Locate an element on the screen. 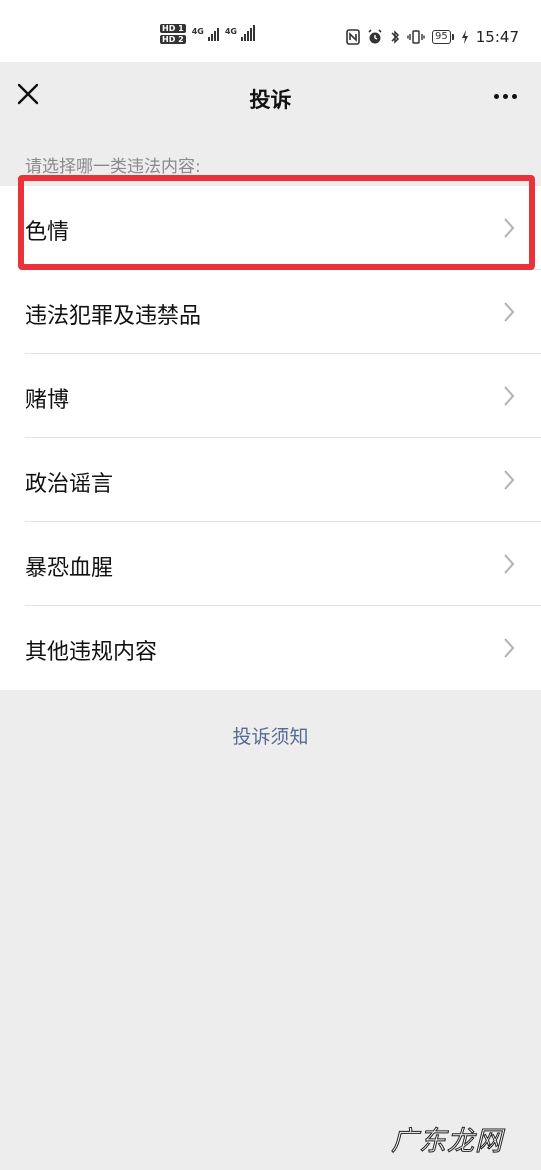 This screenshot has height=1170, width=541. battery-icon: 95 is located at coordinates (443, 37).